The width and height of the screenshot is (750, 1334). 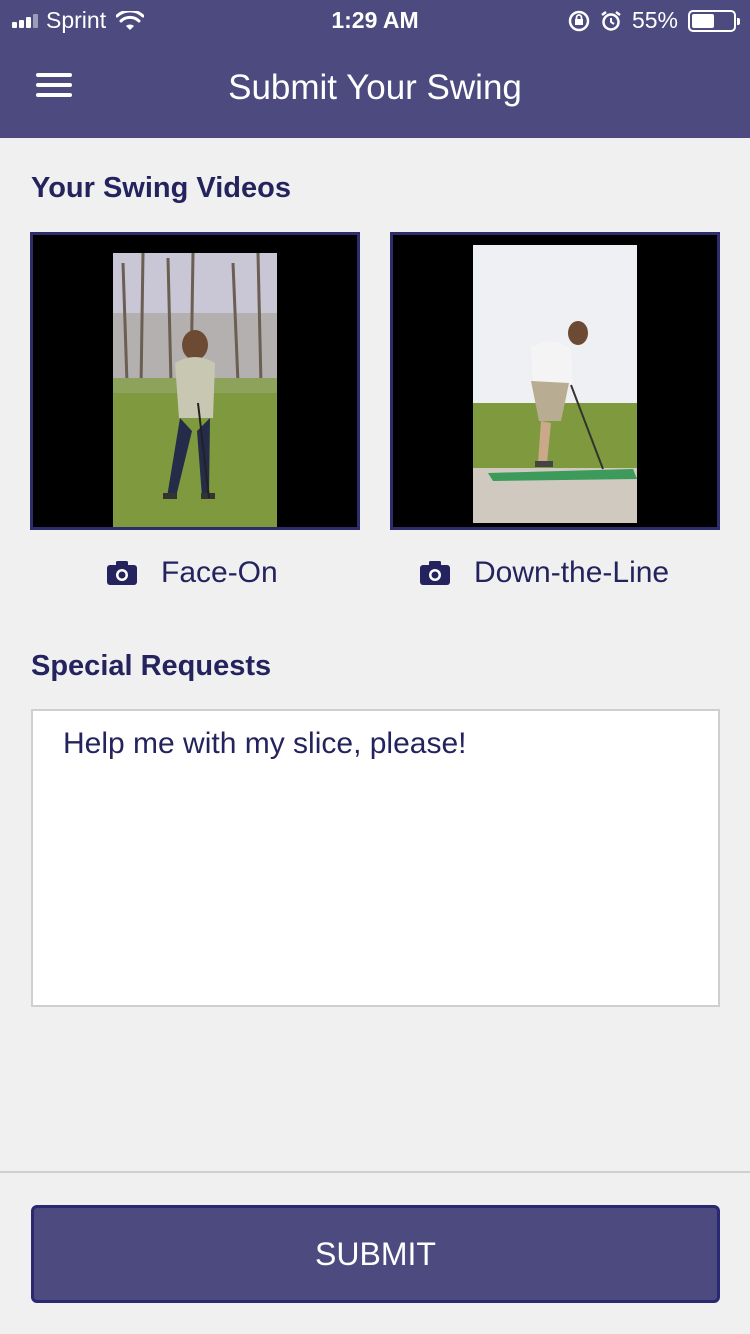 I want to click on footer-divider, so click(x=375, y=1172).